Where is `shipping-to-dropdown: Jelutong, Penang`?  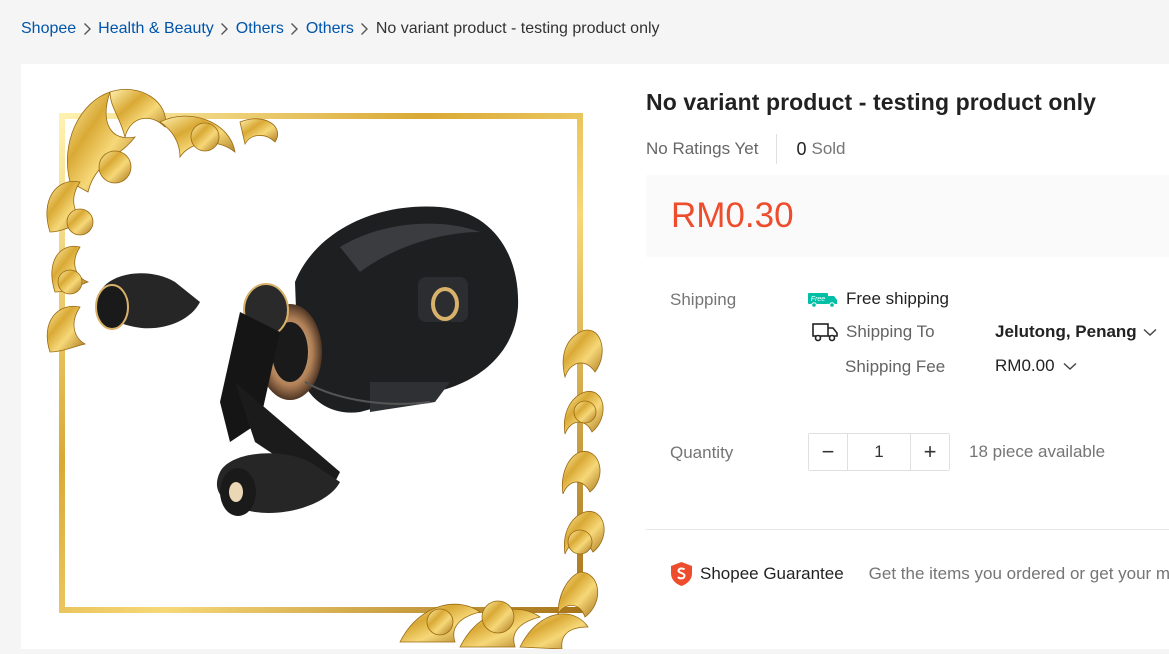
shipping-to-dropdown: Jelutong, Penang is located at coordinates (1076, 332).